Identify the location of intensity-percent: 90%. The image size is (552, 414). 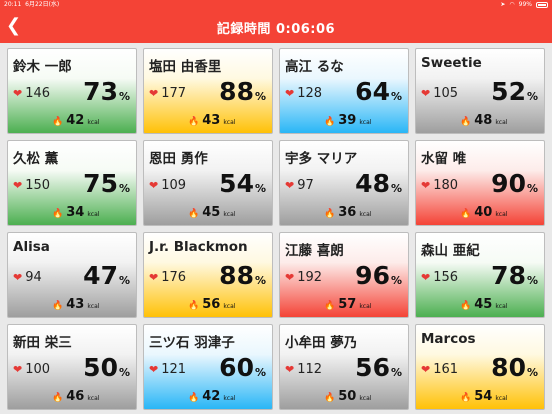
(514, 183).